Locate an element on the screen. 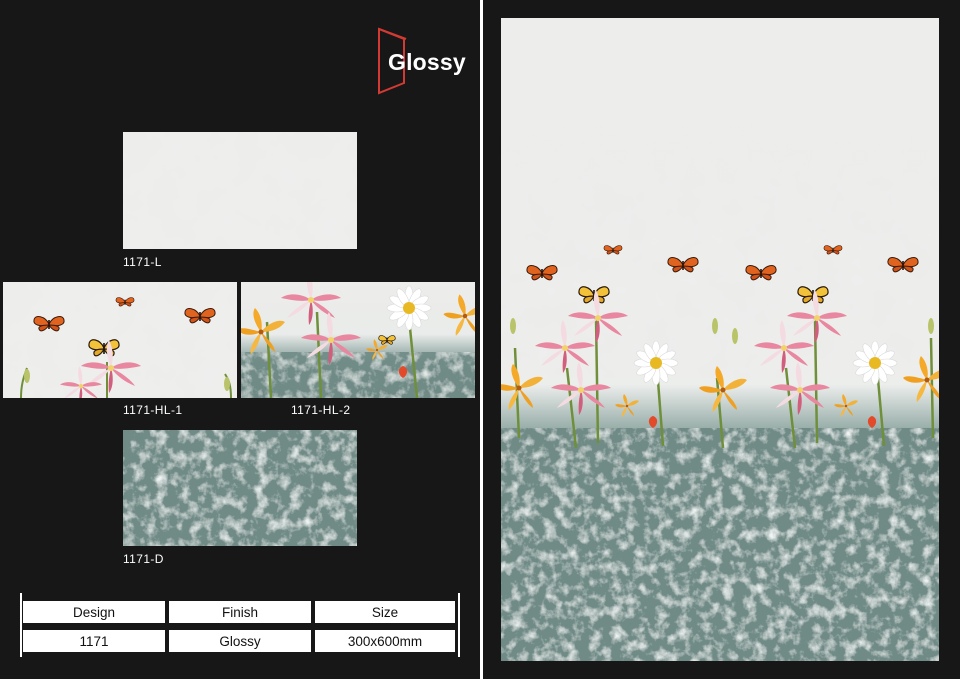  tile-light-label: 1171-L is located at coordinates (142, 262).